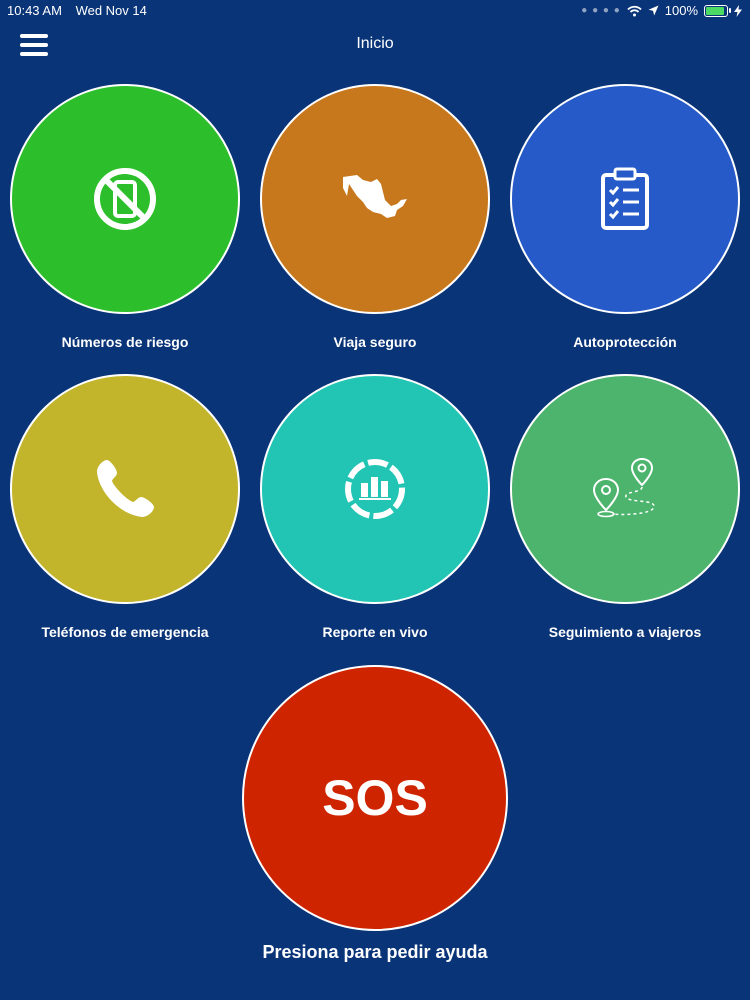  Describe the element at coordinates (715, 10) in the screenshot. I see `battery-level` at that location.